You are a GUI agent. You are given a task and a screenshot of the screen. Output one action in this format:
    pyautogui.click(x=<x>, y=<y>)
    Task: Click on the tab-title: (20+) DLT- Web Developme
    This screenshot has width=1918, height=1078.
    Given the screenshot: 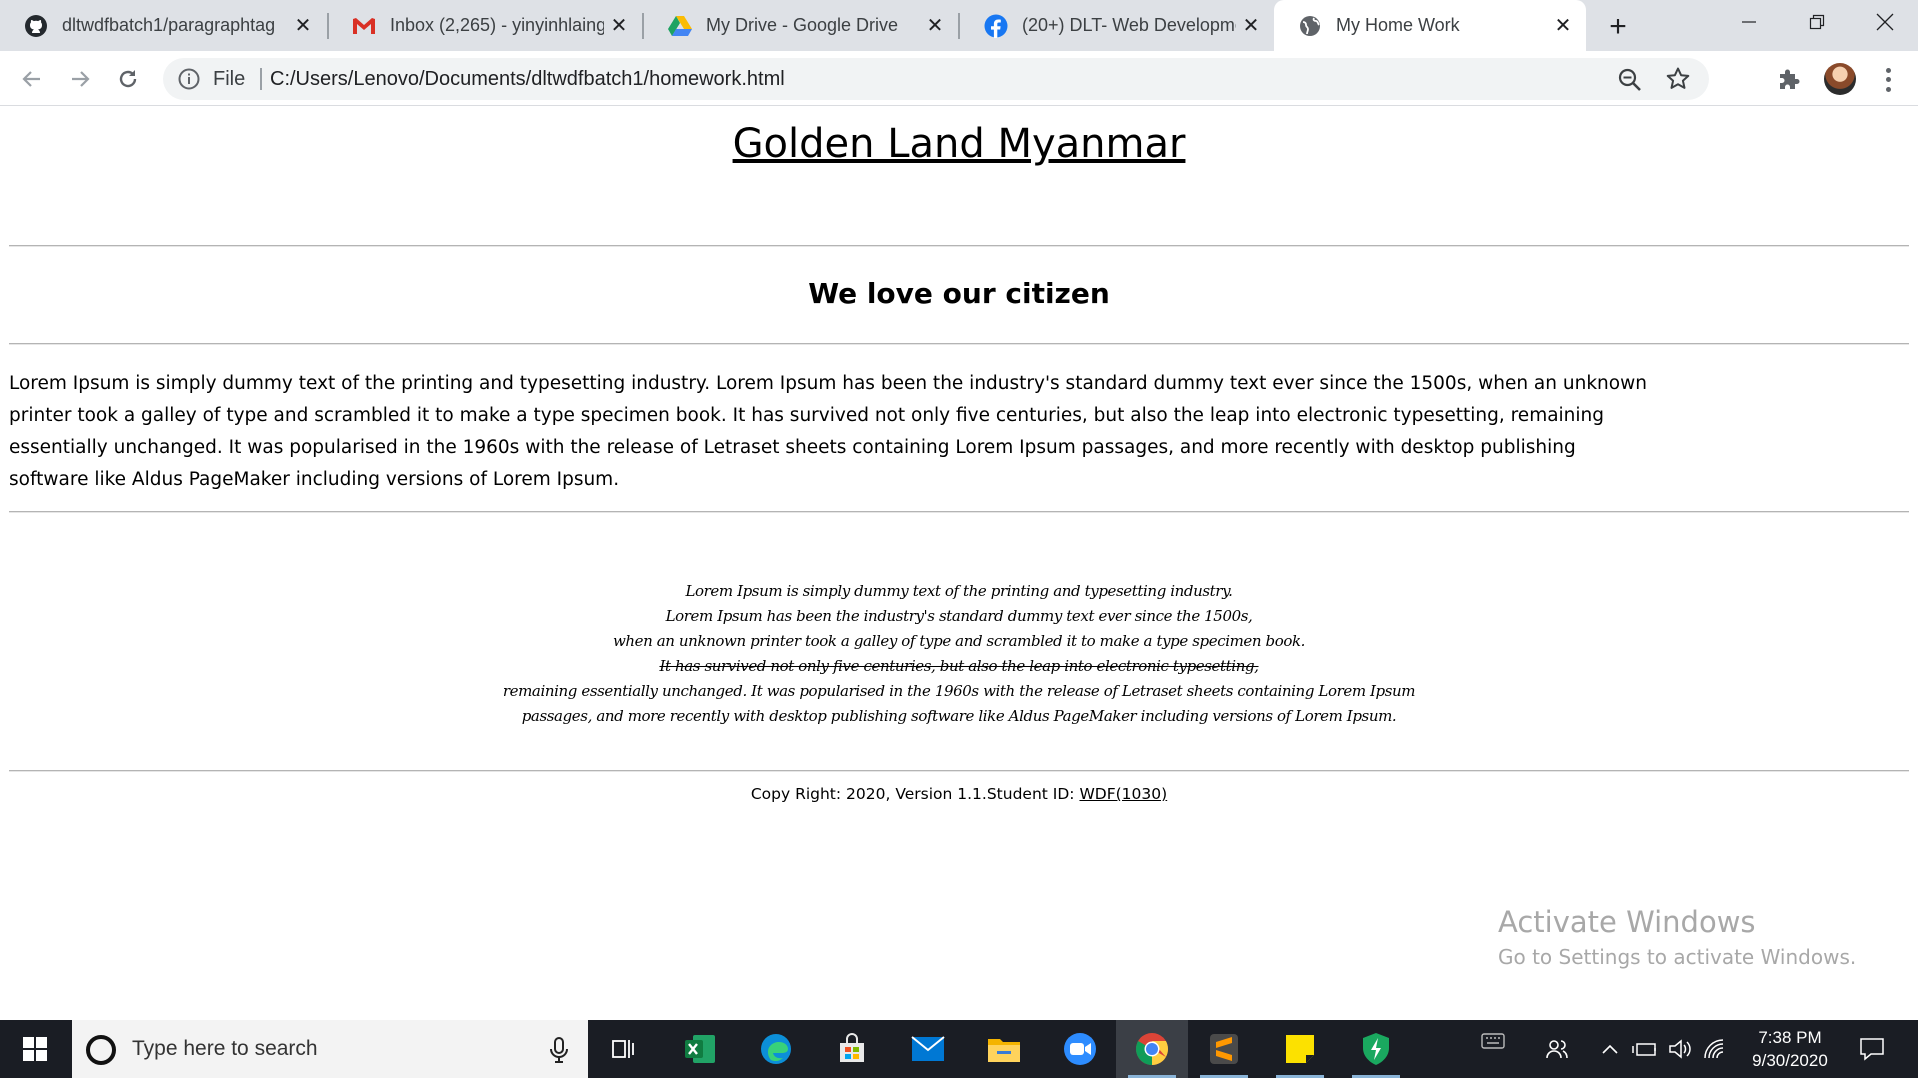 What is the action you would take?
    pyautogui.click(x=1129, y=25)
    